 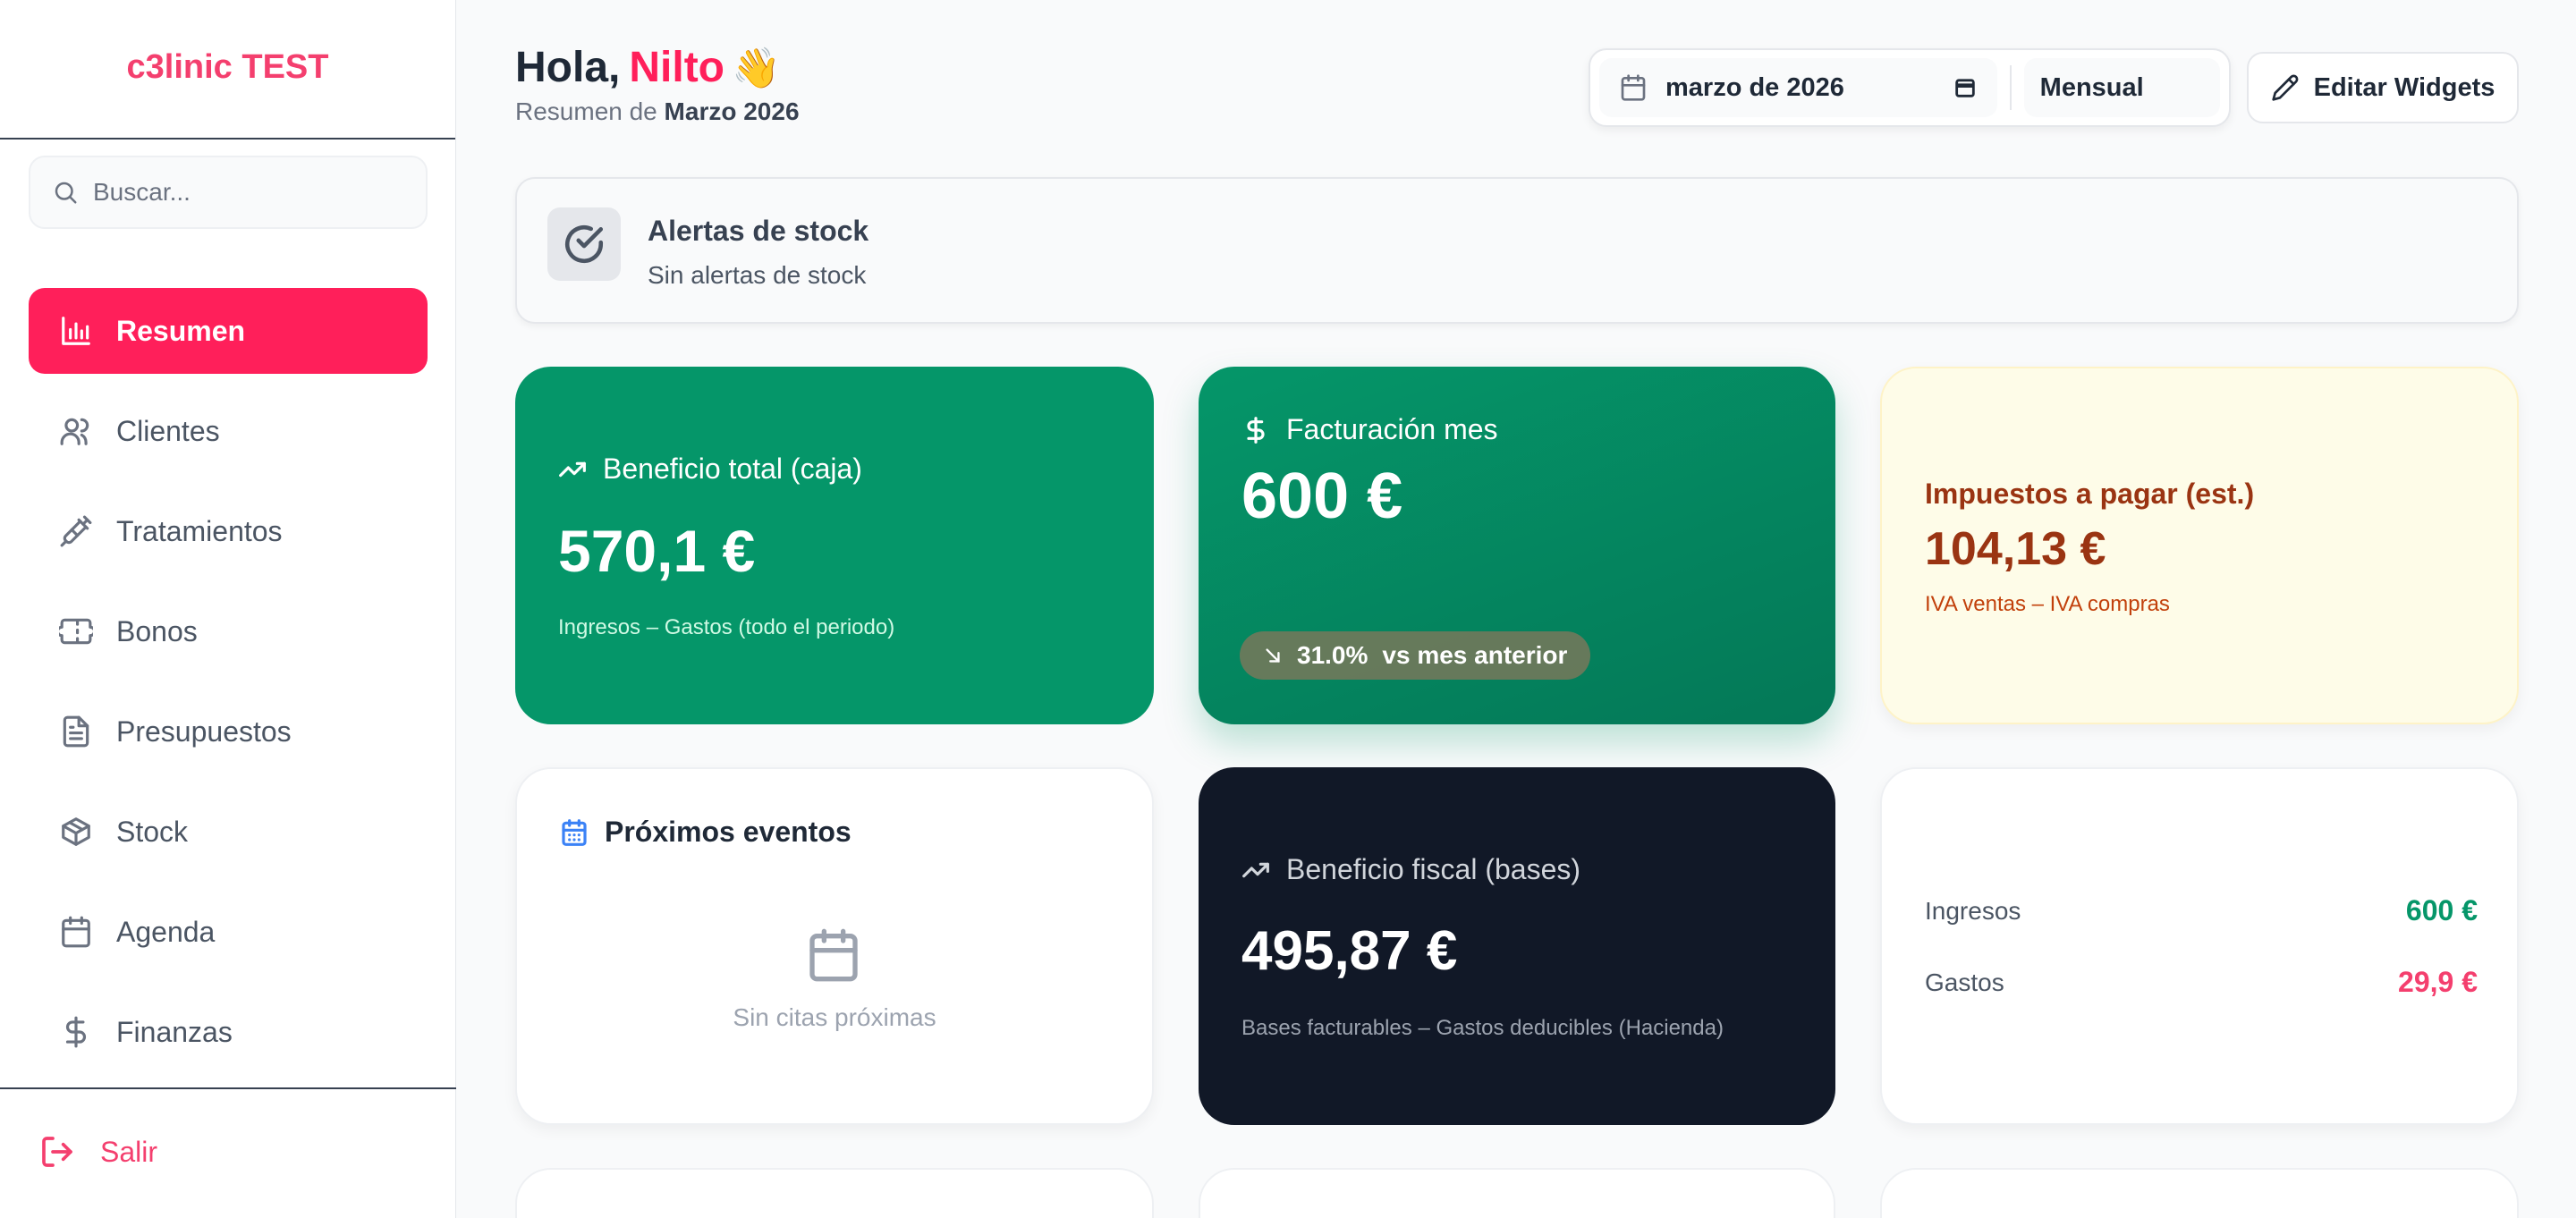 I want to click on expense-value: 29,9 €, so click(x=2438, y=982).